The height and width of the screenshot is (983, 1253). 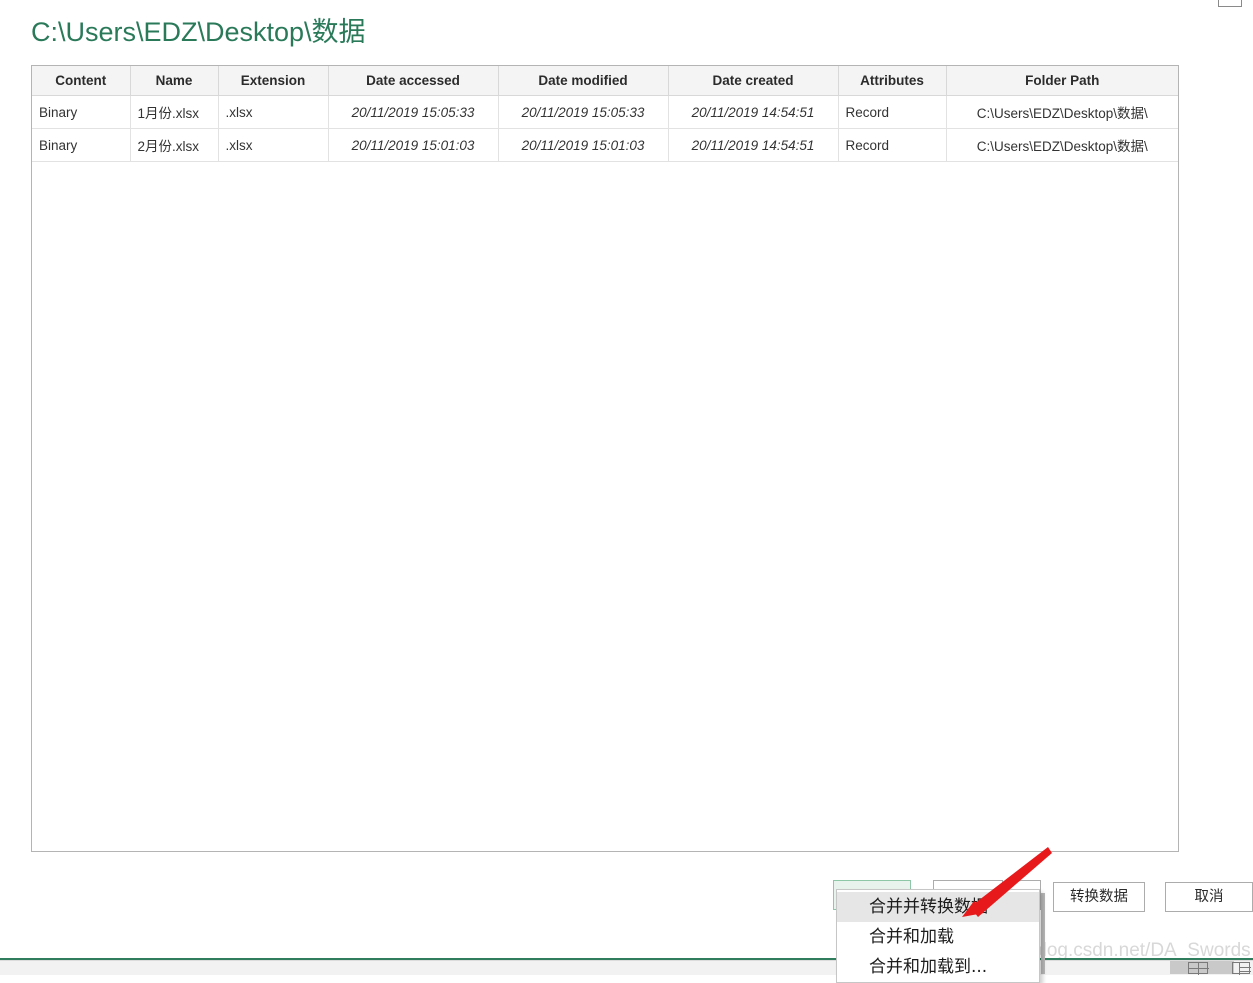 I want to click on normal-view-icon, so click(x=1198, y=968).